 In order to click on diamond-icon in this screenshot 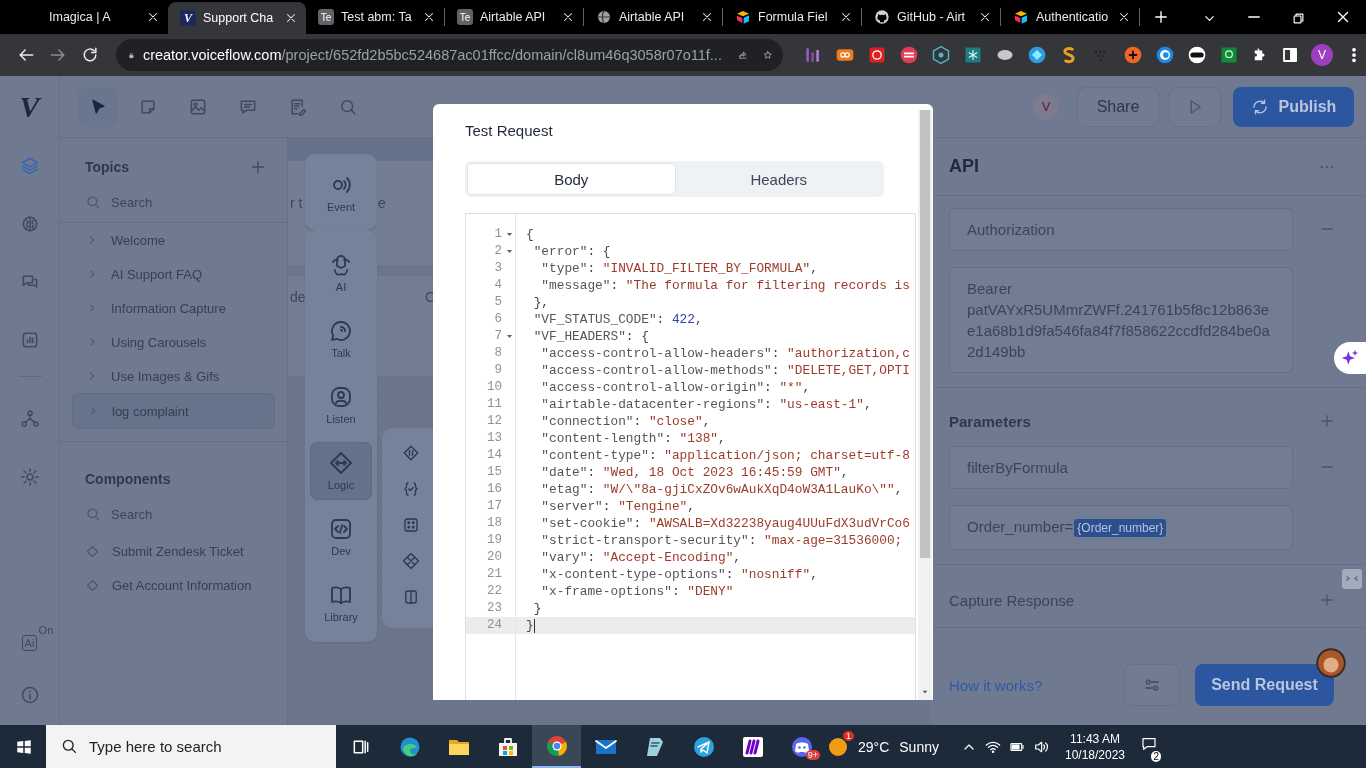, I will do `click(92, 585)`.